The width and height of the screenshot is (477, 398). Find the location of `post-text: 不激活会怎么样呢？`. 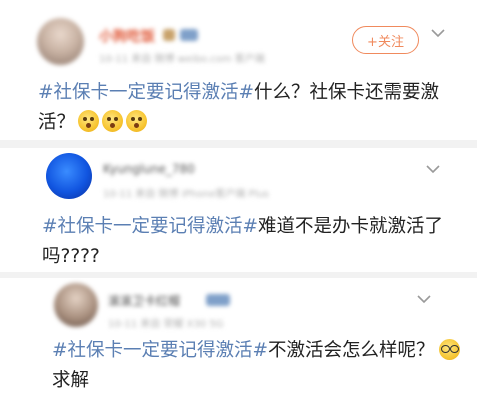

post-text: 不激活会怎么样呢？ is located at coordinates (351, 350).